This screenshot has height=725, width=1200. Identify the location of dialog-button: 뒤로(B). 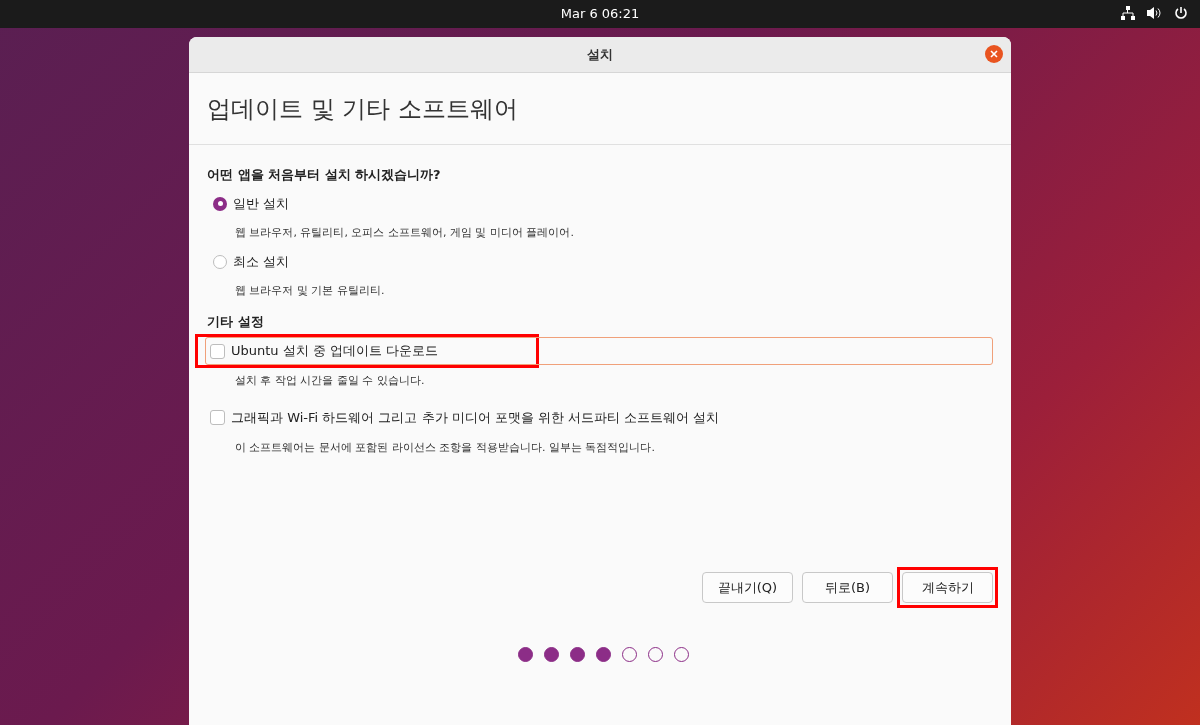
(847, 587).